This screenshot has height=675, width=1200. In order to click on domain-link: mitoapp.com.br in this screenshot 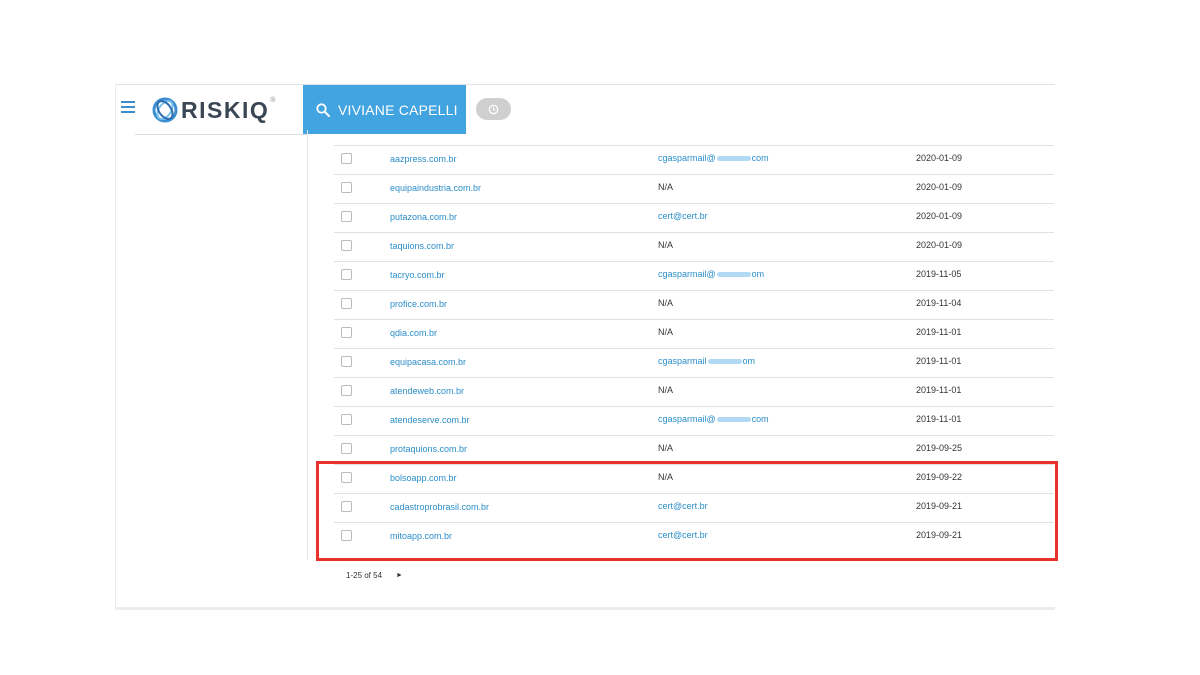, I will do `click(421, 536)`.